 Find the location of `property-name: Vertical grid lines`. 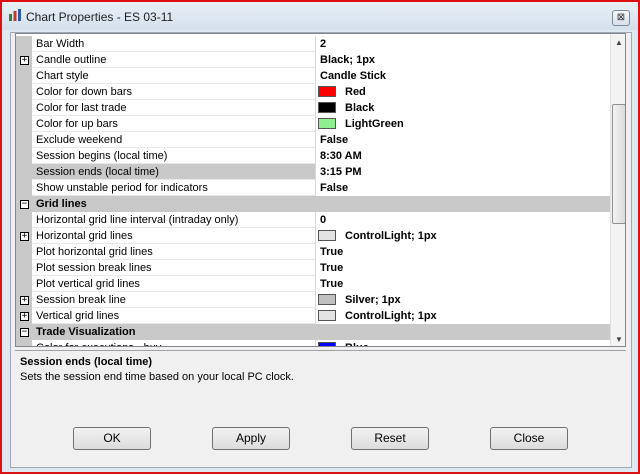

property-name: Vertical grid lines is located at coordinates (78, 316).